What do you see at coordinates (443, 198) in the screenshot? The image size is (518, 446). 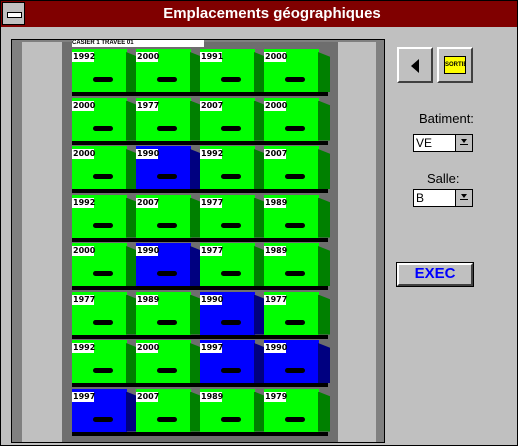 I see `salle-select: B` at bounding box center [443, 198].